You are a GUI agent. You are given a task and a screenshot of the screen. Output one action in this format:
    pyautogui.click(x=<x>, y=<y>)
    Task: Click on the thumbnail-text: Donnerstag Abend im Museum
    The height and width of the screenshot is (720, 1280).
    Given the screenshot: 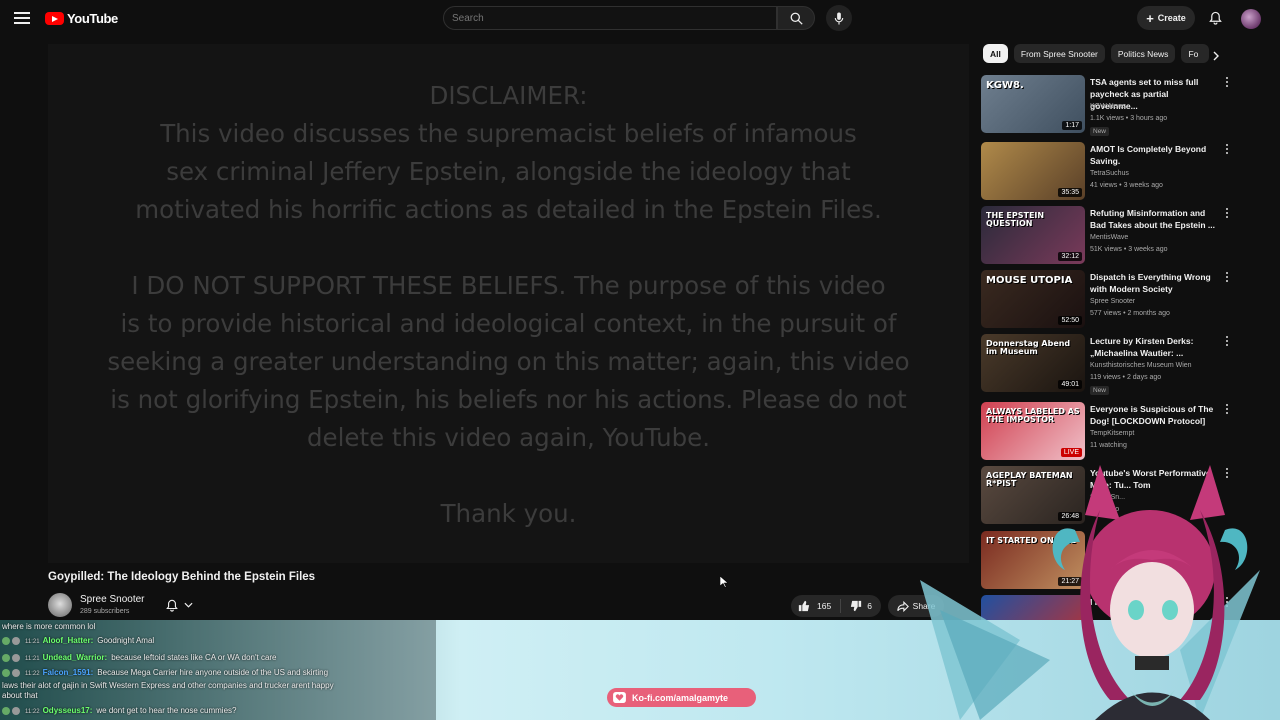 What is the action you would take?
    pyautogui.click(x=1028, y=347)
    